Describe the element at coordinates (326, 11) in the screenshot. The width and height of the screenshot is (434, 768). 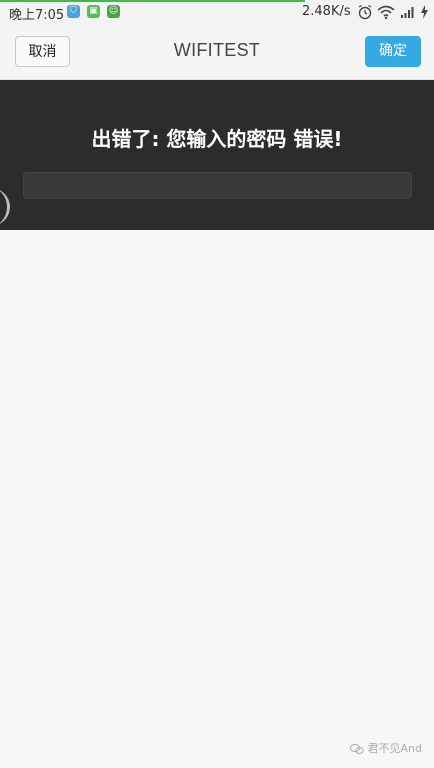
I see `network-speed: 2.48K/s` at that location.